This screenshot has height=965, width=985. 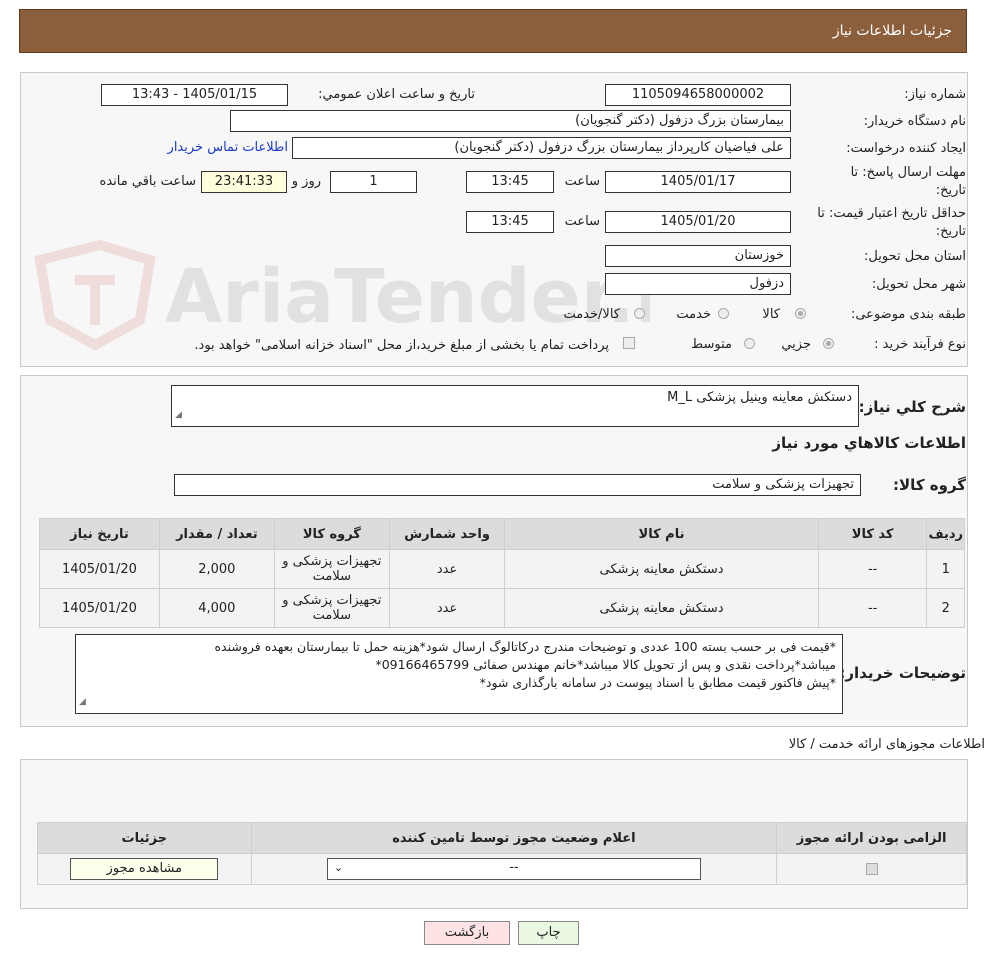 What do you see at coordinates (929, 485) in the screenshot?
I see `goods-group-label: گروه کالا:` at bounding box center [929, 485].